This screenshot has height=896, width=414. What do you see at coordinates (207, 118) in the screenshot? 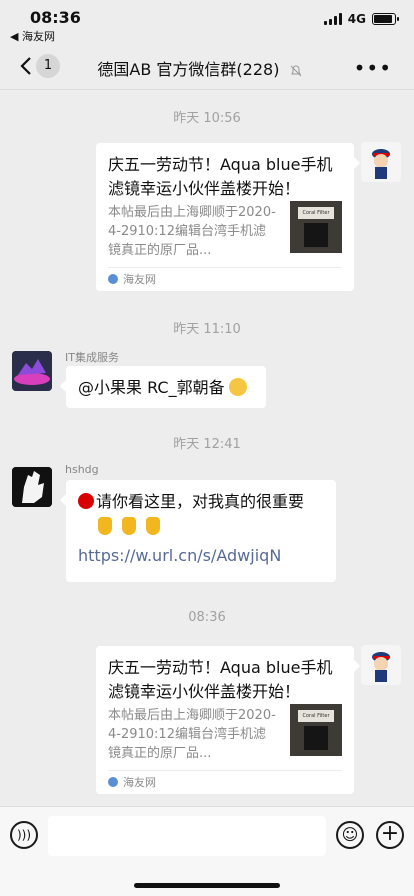
I see `timestamp: 昨天 10:56` at bounding box center [207, 118].